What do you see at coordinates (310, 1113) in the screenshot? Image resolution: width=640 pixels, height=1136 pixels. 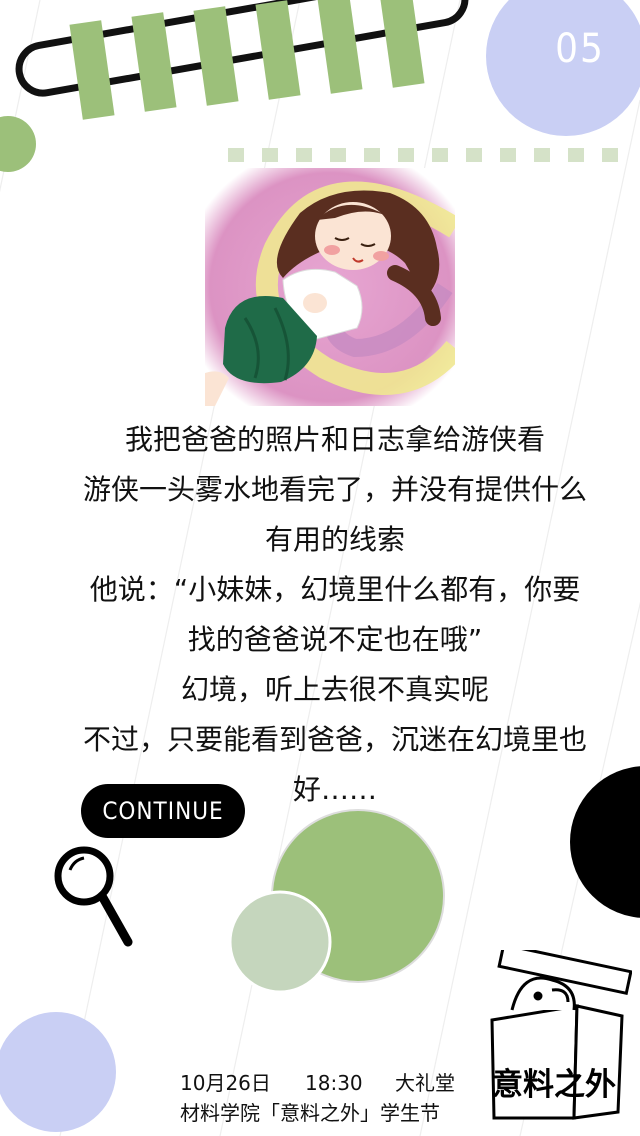 I see `event-host: 材料学院「意料之外」学生节` at bounding box center [310, 1113].